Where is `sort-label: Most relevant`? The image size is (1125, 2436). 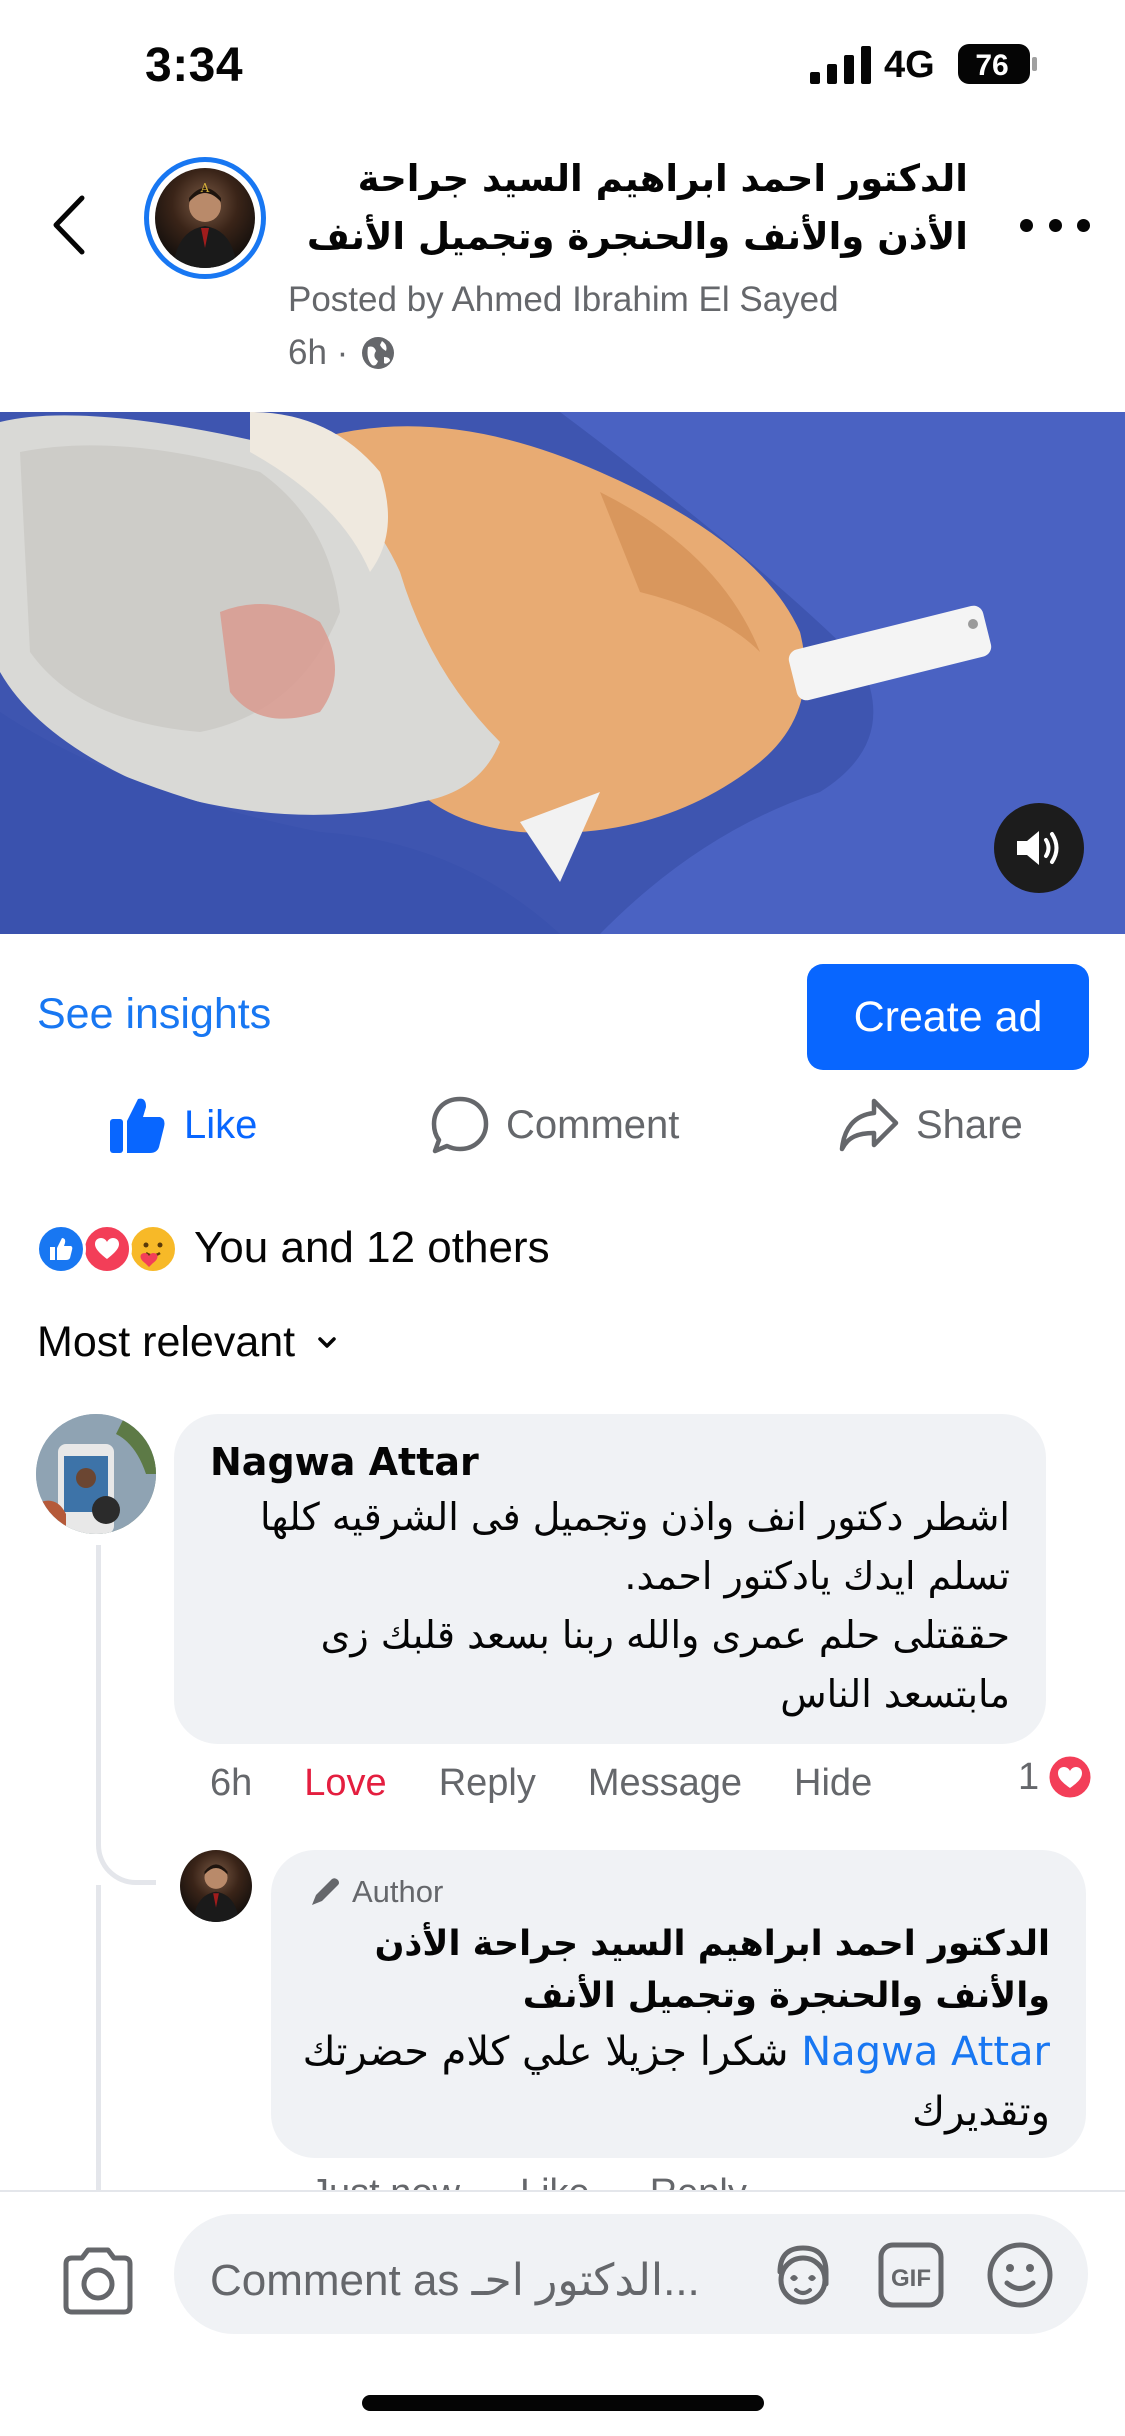 sort-label: Most relevant is located at coordinates (166, 1342).